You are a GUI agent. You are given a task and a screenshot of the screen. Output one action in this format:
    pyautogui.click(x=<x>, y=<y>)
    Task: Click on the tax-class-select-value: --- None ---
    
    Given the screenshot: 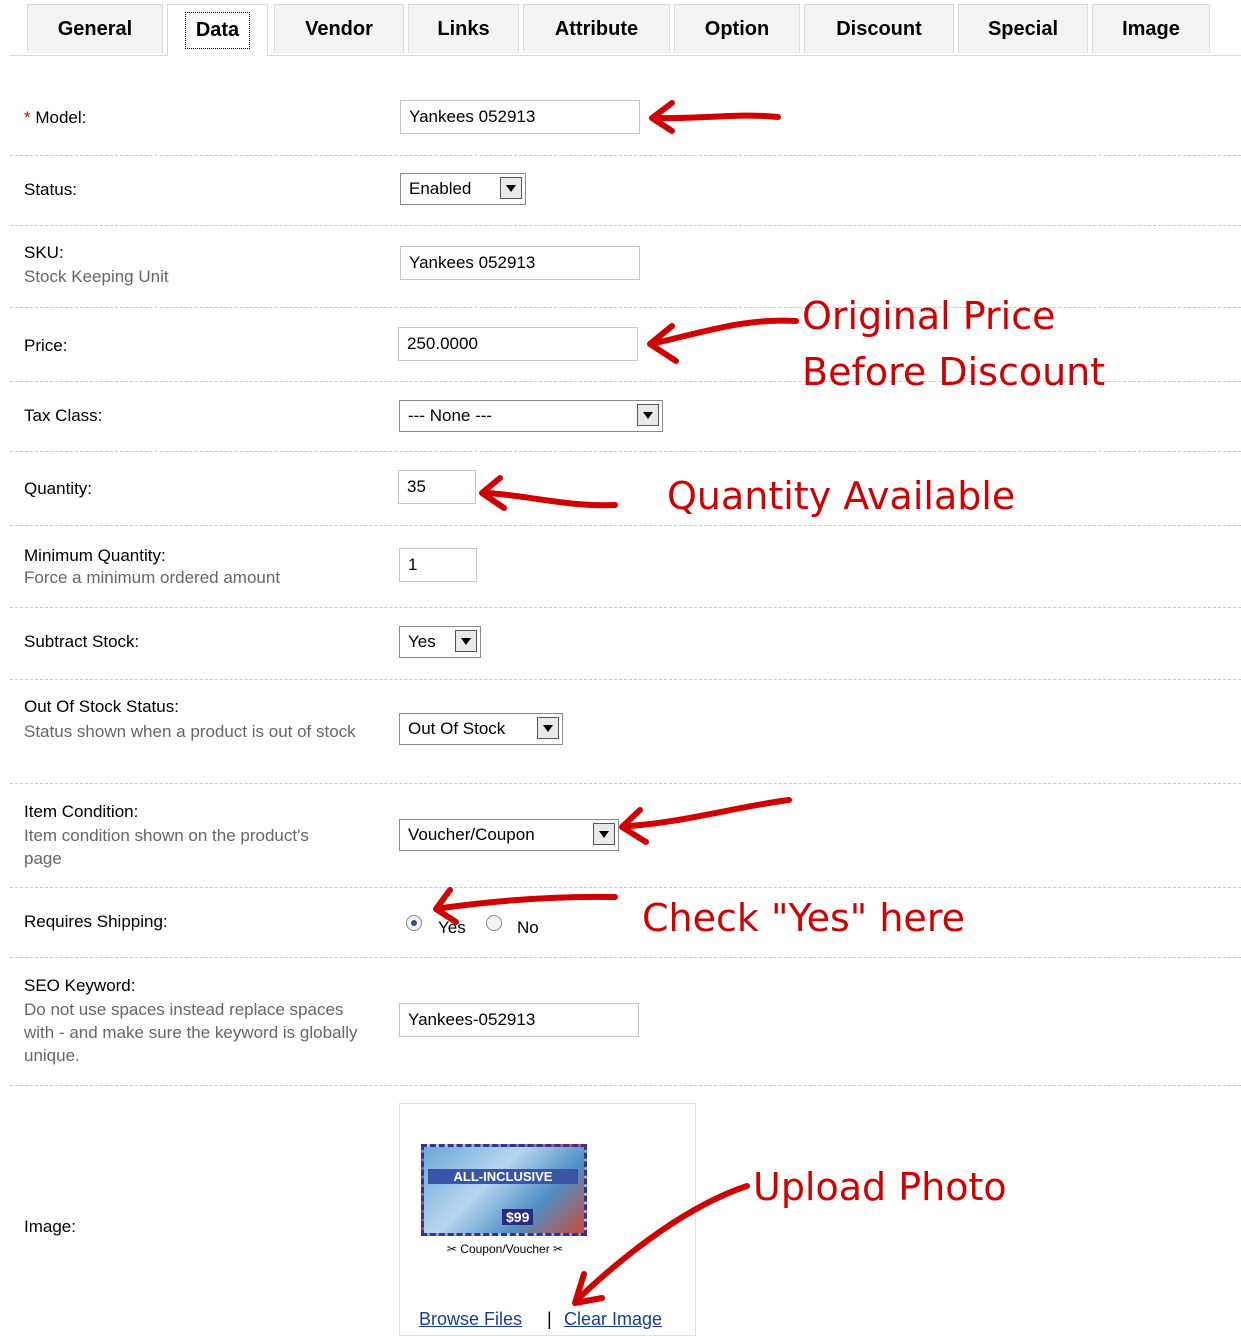 What is the action you would take?
    pyautogui.click(x=450, y=415)
    